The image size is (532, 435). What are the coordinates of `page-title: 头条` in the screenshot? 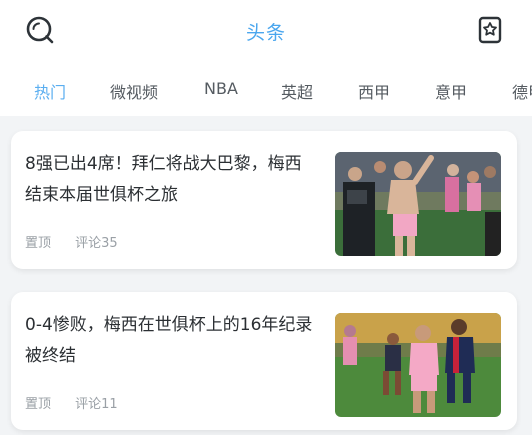 It's located at (265, 33).